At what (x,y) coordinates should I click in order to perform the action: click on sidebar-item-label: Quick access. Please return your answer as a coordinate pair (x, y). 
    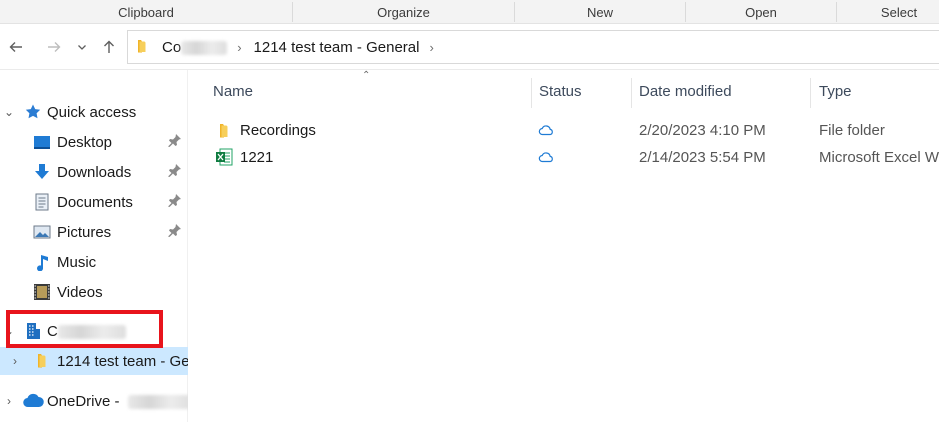
    Looking at the image, I should click on (92, 112).